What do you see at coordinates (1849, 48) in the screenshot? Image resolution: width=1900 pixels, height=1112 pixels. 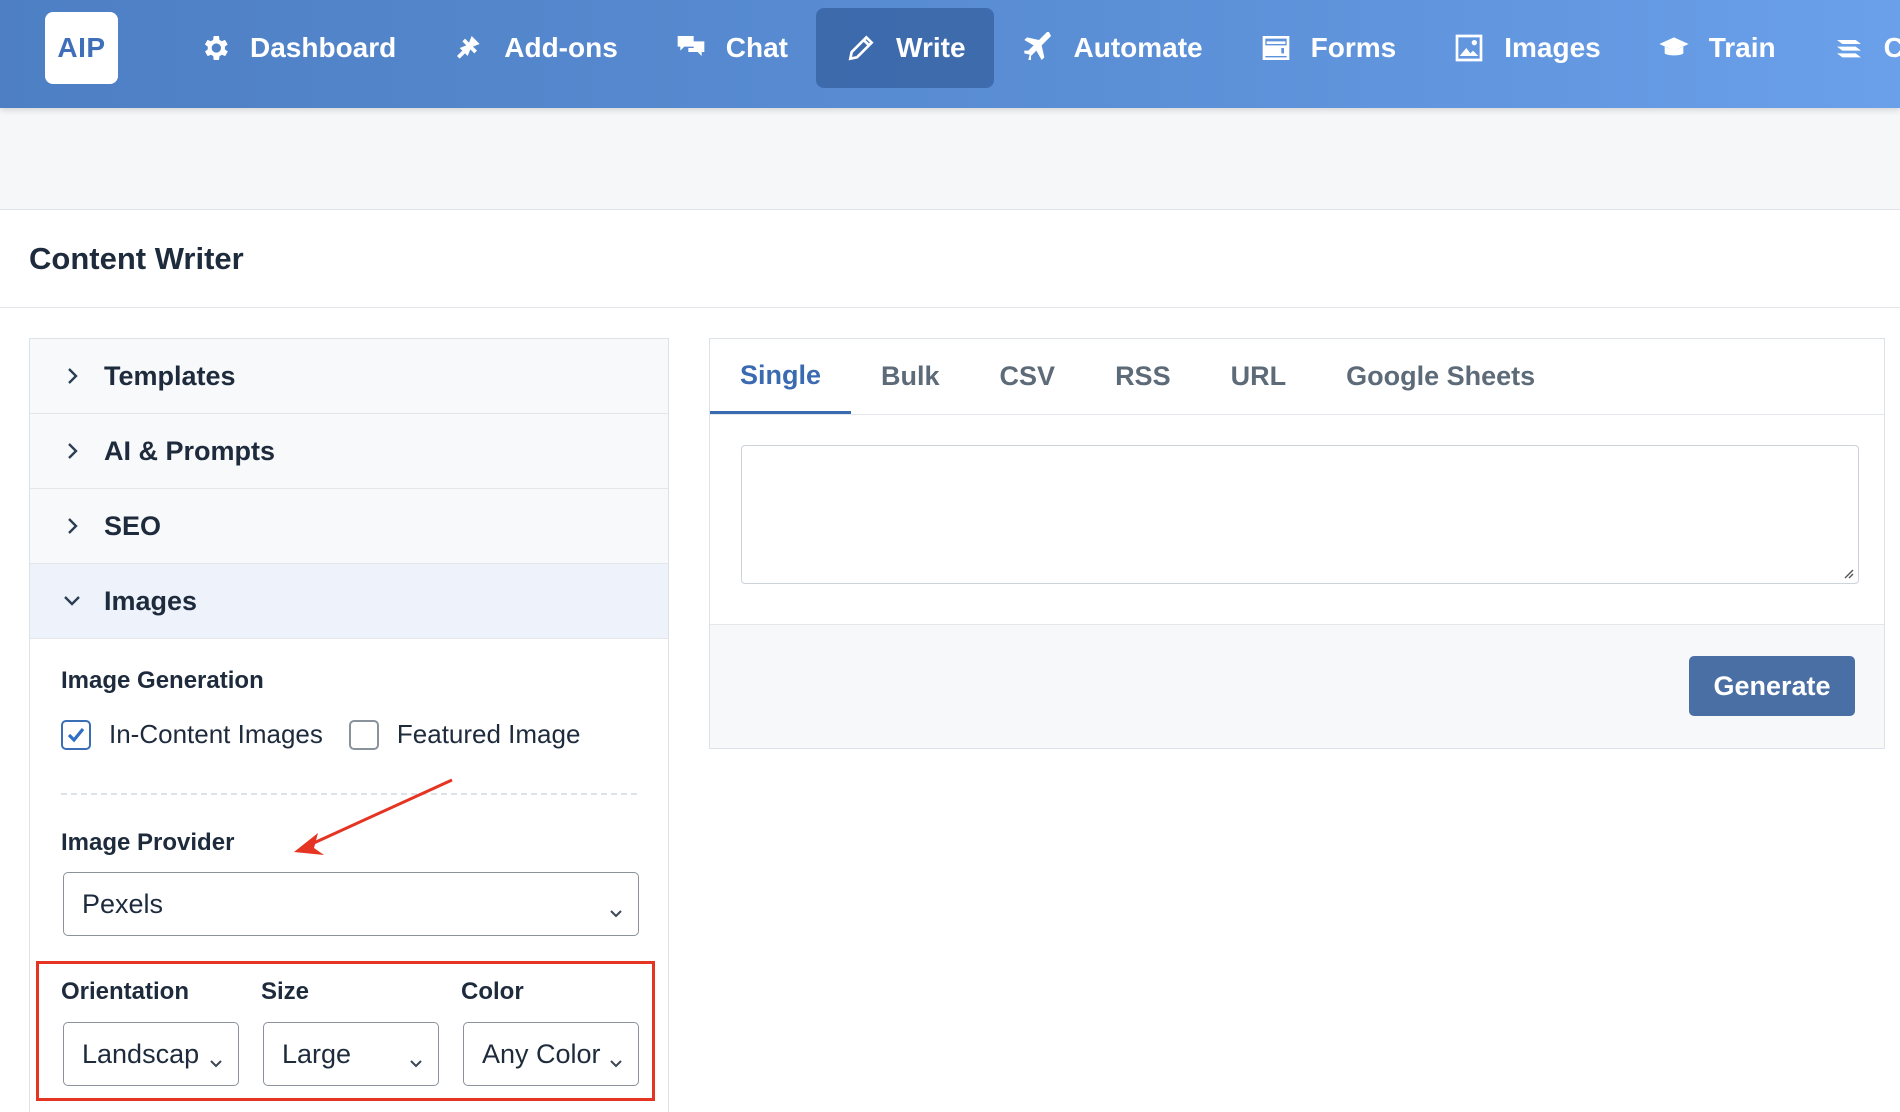 I see `cred-icon` at bounding box center [1849, 48].